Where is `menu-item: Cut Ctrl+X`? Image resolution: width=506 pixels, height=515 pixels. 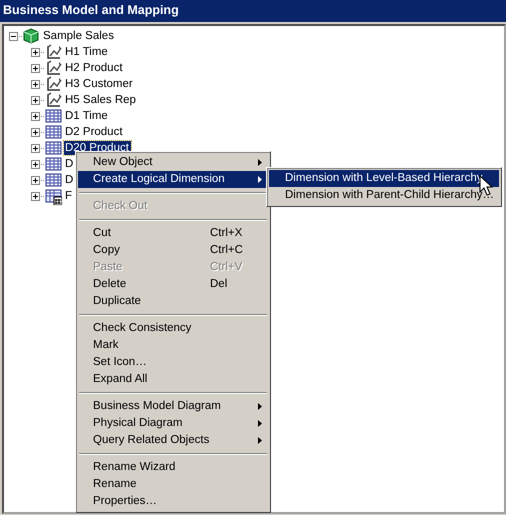 menu-item: Cut Ctrl+X is located at coordinates (173, 233).